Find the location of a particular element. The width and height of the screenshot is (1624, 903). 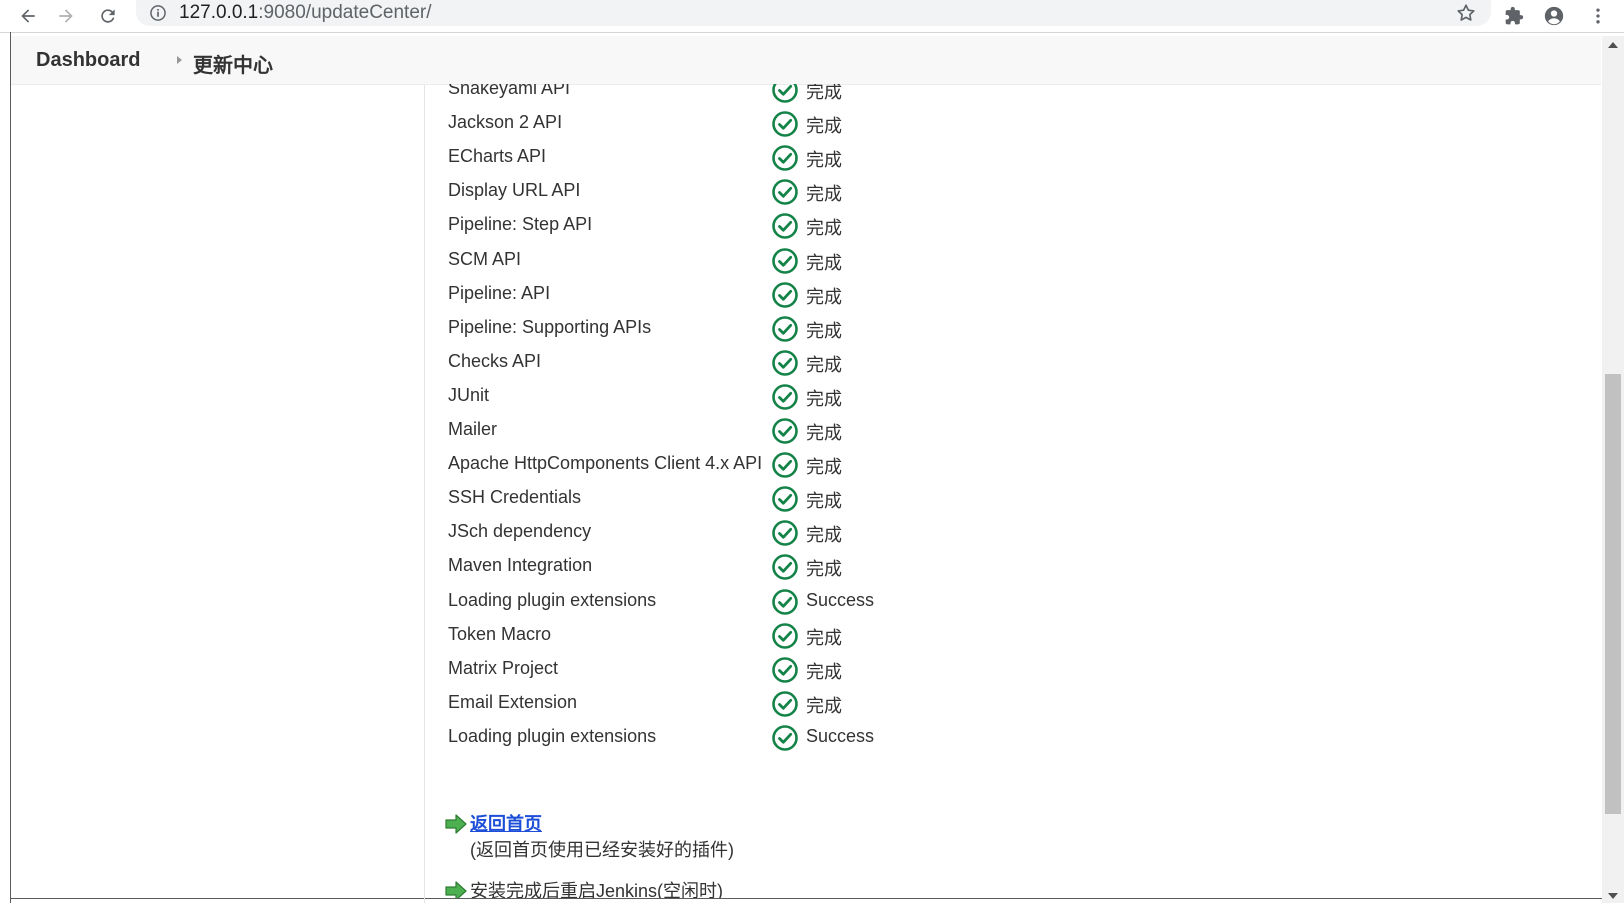

menu-button is located at coordinates (1598, 16).